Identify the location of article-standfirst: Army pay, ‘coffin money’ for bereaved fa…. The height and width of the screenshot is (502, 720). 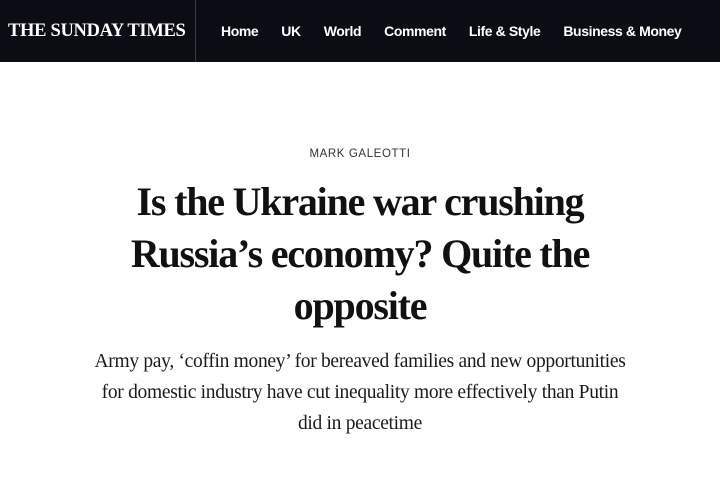
(360, 392).